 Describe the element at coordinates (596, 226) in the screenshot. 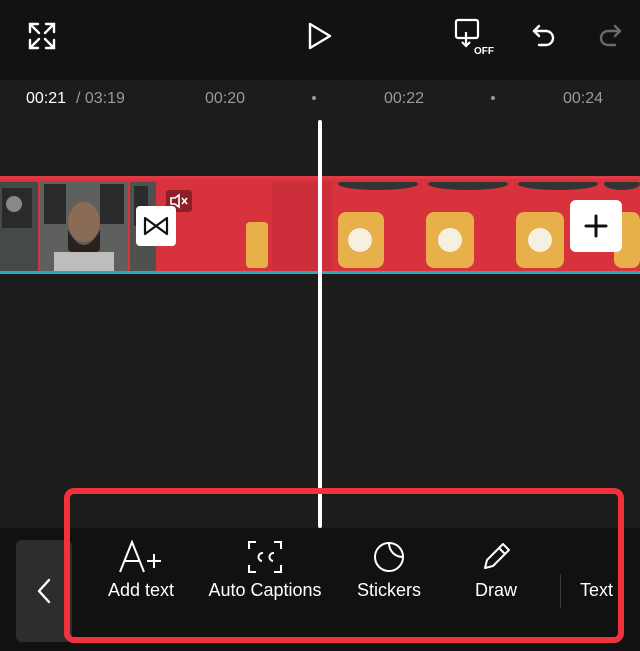

I see `add-clip-button` at that location.